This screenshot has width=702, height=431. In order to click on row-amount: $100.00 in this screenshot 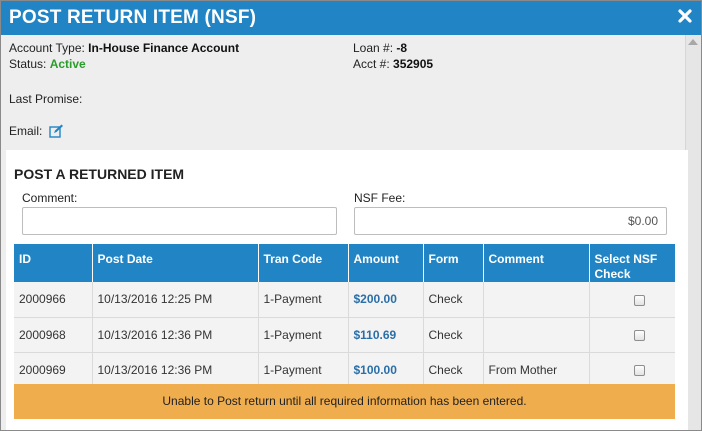, I will do `click(386, 370)`.